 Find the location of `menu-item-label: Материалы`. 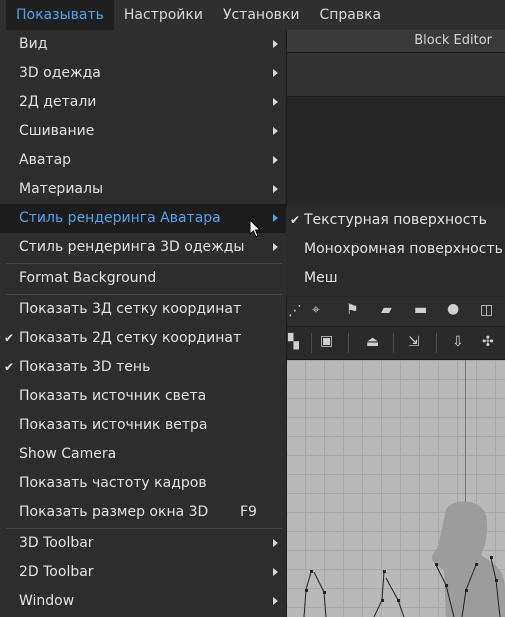

menu-item-label: Материалы is located at coordinates (61, 189).